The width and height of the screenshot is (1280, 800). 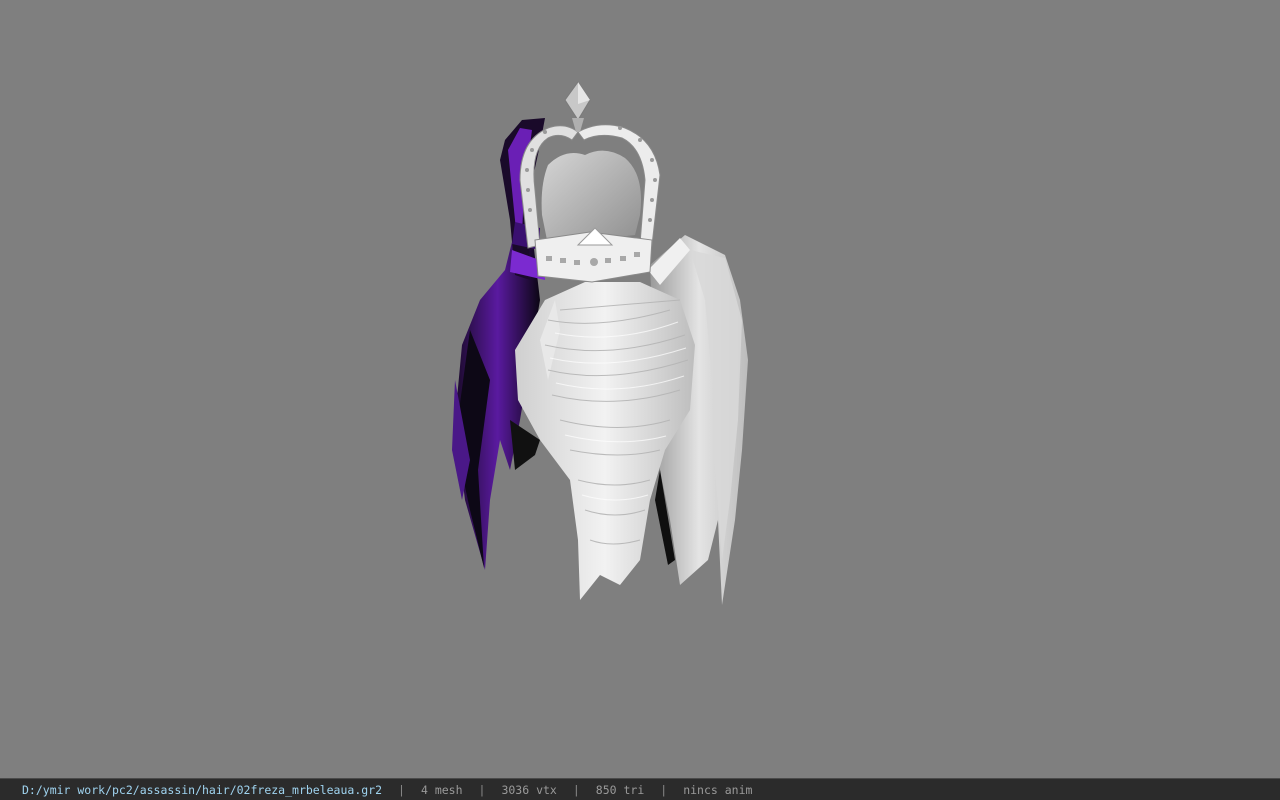 I want to click on mesh-count: 4 mesh, so click(x=441, y=789).